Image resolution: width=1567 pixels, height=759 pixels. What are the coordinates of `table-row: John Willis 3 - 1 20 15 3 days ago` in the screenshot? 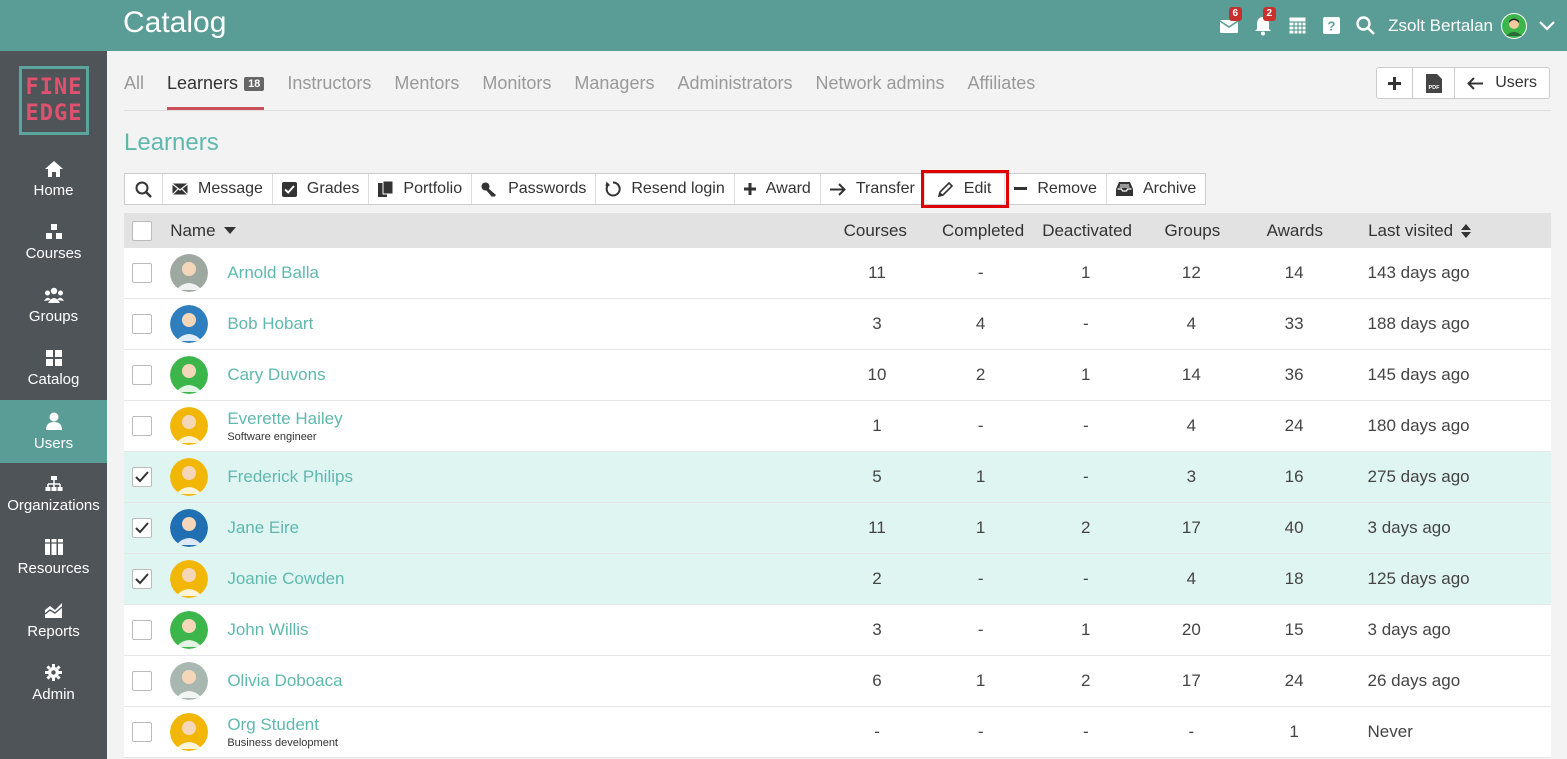 It's located at (837, 630).